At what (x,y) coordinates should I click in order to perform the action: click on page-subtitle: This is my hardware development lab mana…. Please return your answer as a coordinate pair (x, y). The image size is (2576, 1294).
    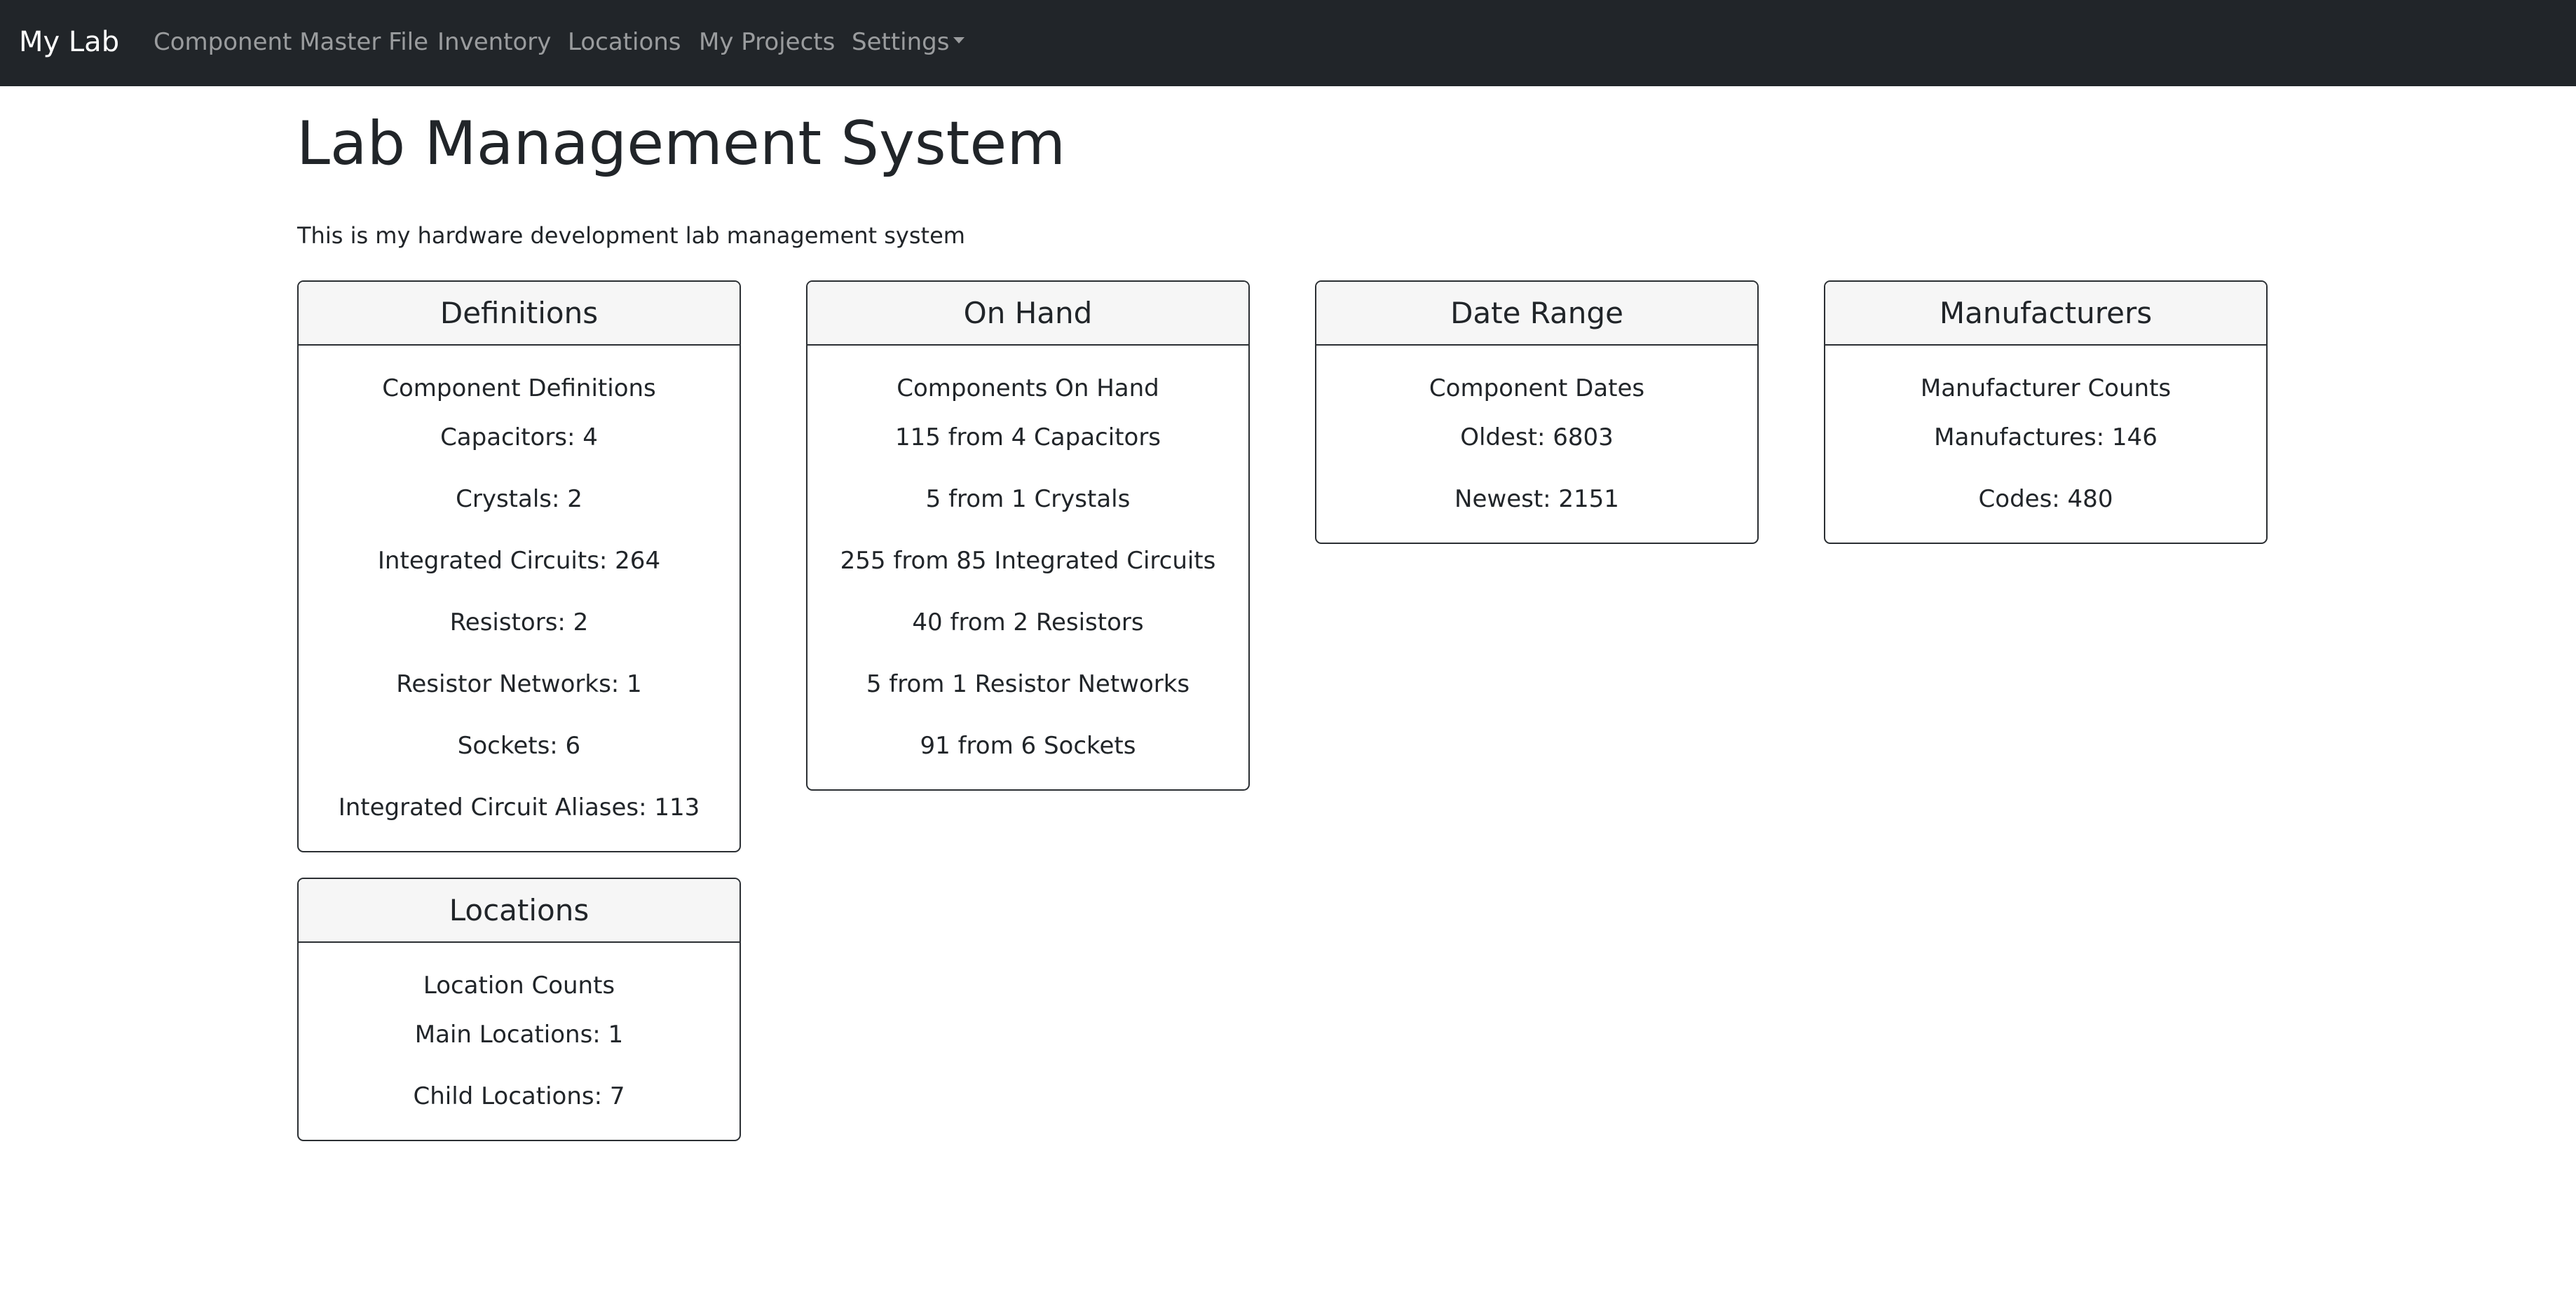
    Looking at the image, I should click on (631, 236).